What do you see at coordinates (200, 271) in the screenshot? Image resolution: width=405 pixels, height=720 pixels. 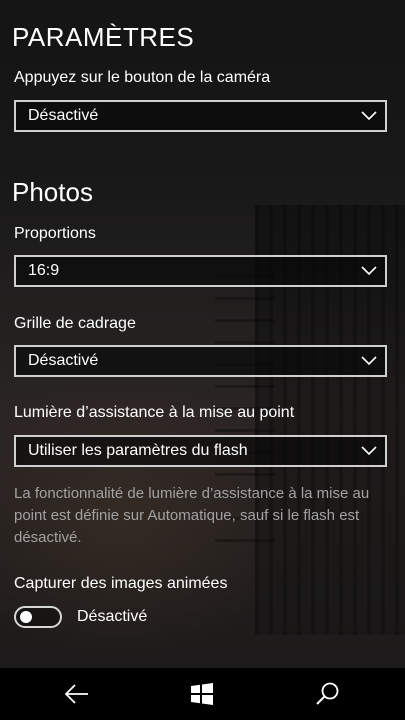 I see `aspect-ratio-dropdown: 16:9` at bounding box center [200, 271].